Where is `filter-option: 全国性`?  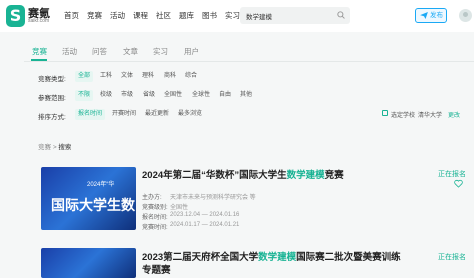
filter-option: 全国性 is located at coordinates (173, 95).